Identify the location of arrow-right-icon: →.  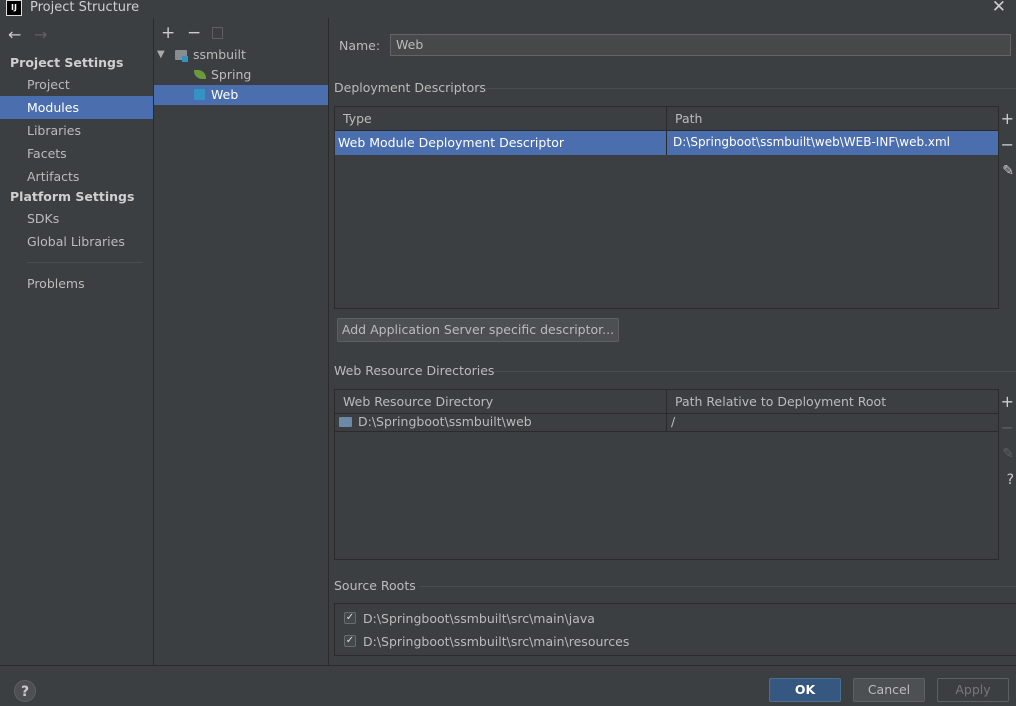
(40, 35).